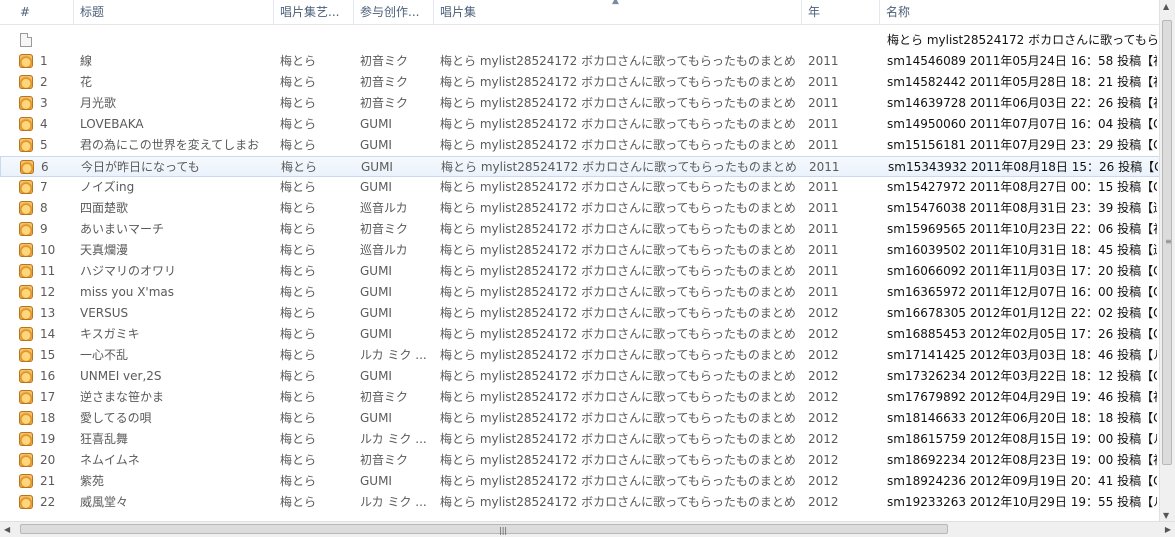 The height and width of the screenshot is (537, 1175). I want to click on row-number: 3, so click(44, 103).